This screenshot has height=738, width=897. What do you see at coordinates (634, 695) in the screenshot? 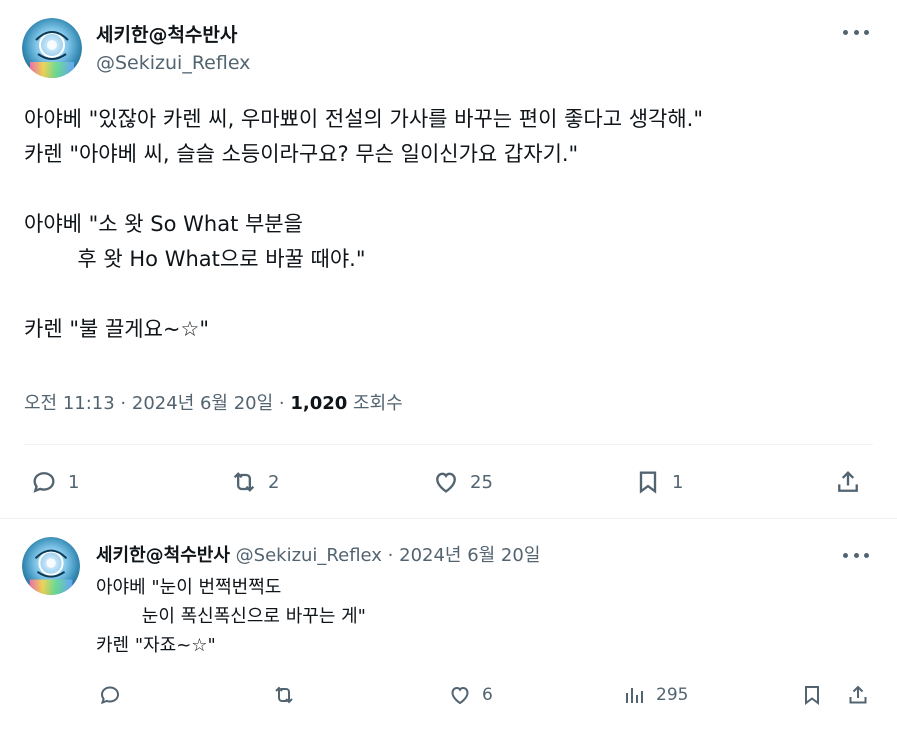
I see `views-icon` at bounding box center [634, 695].